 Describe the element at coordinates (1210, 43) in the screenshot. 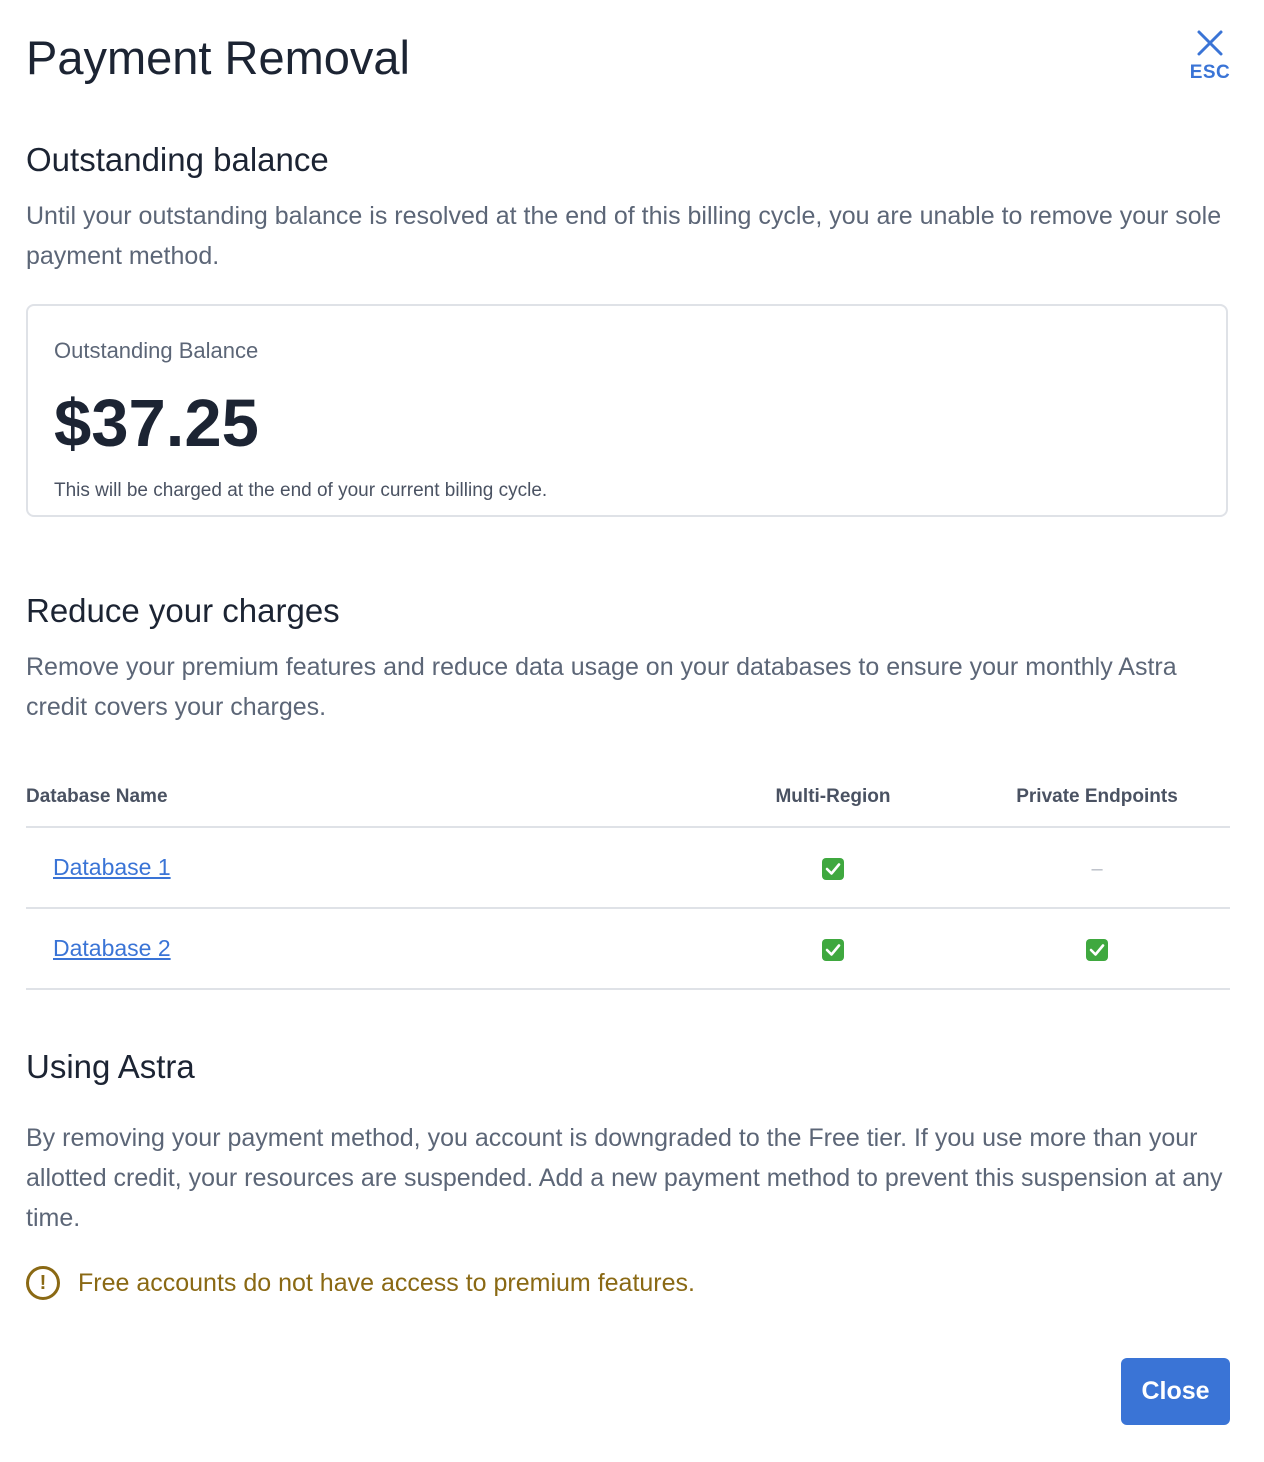

I see `close-icon` at that location.